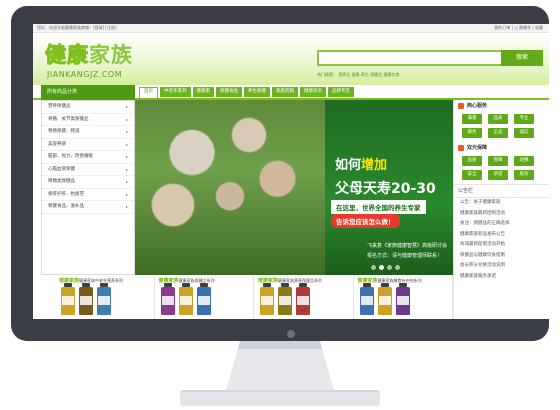 The width and height of the screenshot is (560, 410). Describe the element at coordinates (501, 214) in the screenshot. I see `news-item: 健康家族最新团购活动` at that location.